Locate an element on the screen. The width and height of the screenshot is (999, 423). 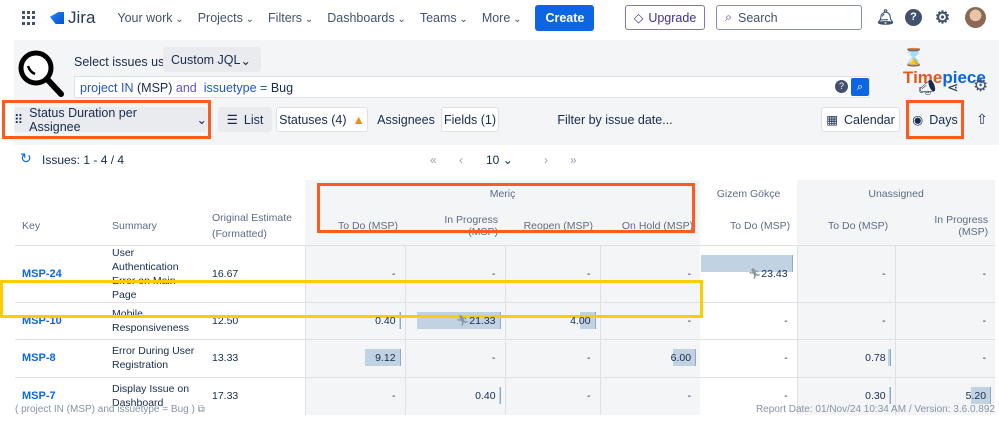
refresh-icon: ↻ is located at coordinates (26, 158).